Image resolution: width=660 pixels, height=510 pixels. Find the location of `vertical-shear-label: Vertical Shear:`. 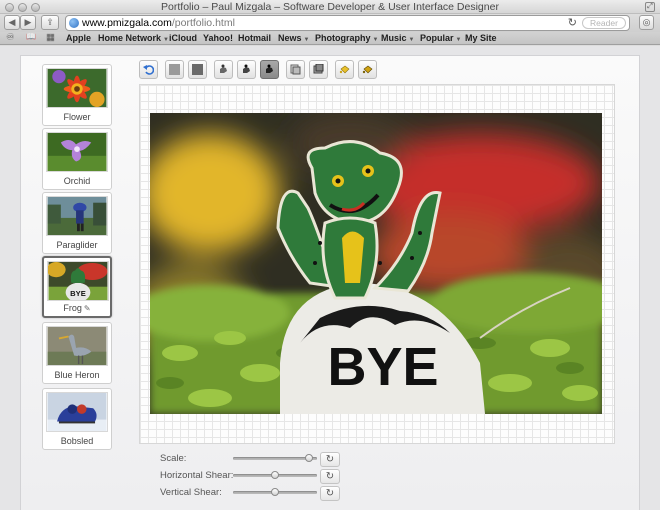

vertical-shear-label: Vertical Shear: is located at coordinates (191, 492).